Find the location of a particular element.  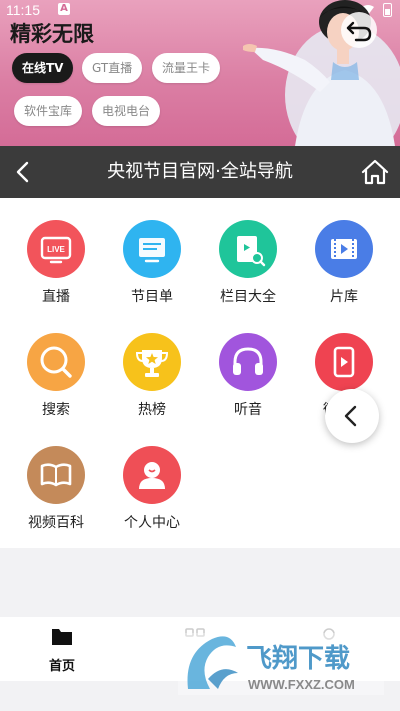

grid-item-library: 片库 is located at coordinates (344, 263).